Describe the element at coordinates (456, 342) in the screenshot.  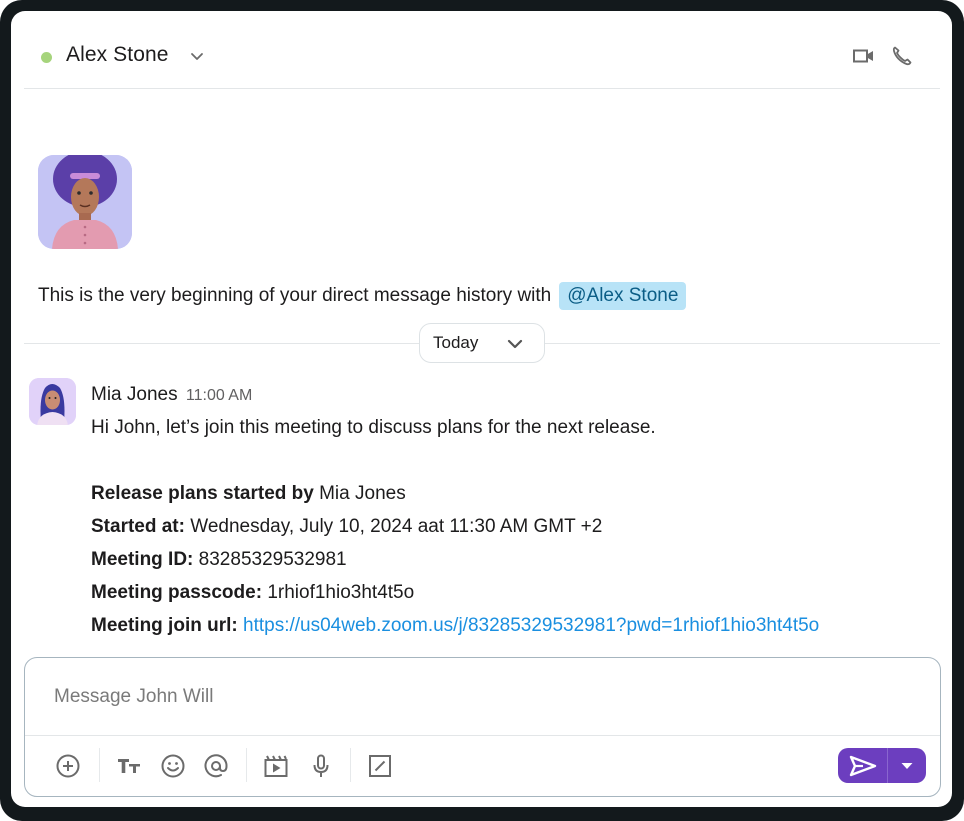
I see `day-label: Today` at that location.